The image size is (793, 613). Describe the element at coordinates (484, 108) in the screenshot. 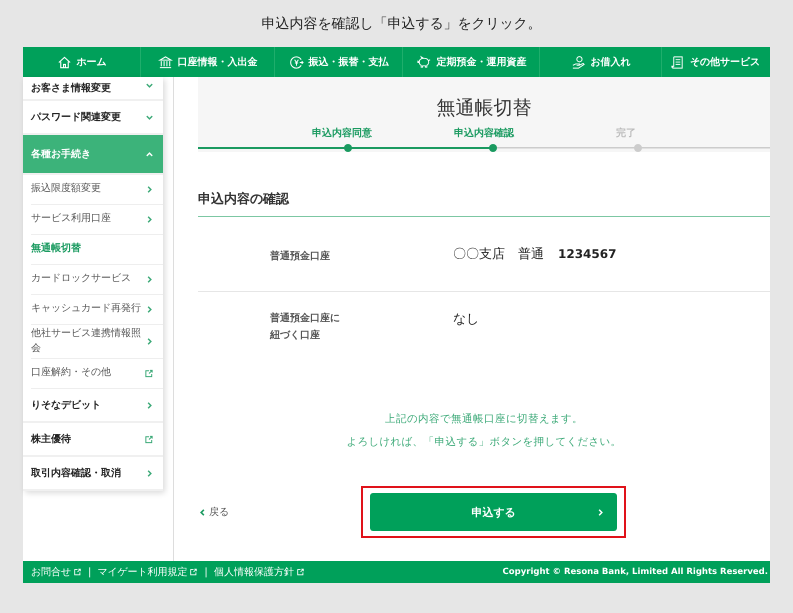

I see `page-title: 無通帳切替` at that location.